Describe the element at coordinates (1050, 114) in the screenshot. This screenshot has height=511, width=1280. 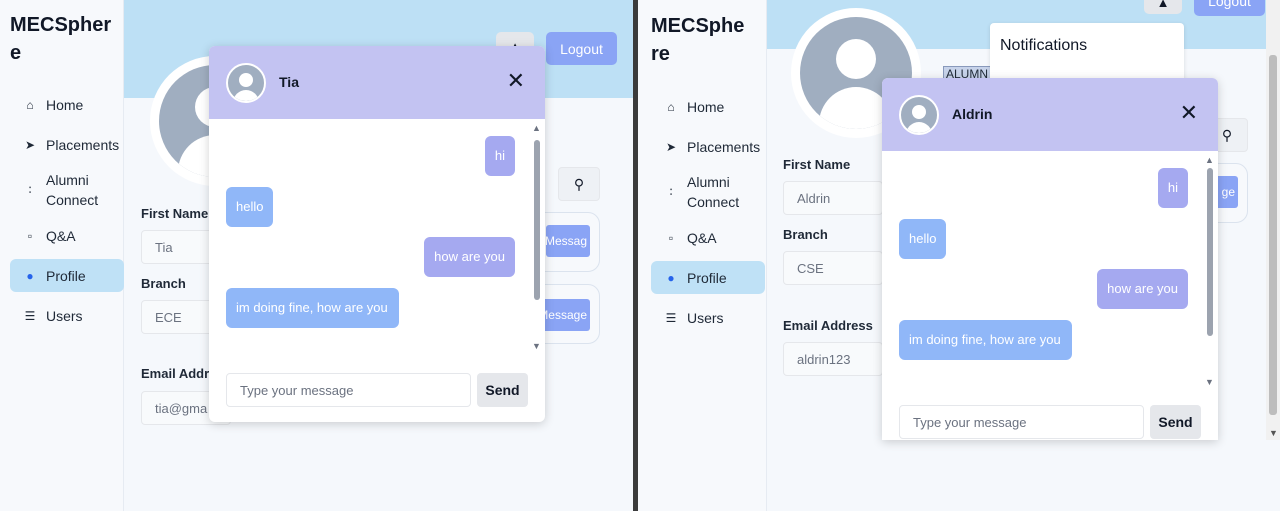
I see `chat-header: Aldrin ✕` at that location.